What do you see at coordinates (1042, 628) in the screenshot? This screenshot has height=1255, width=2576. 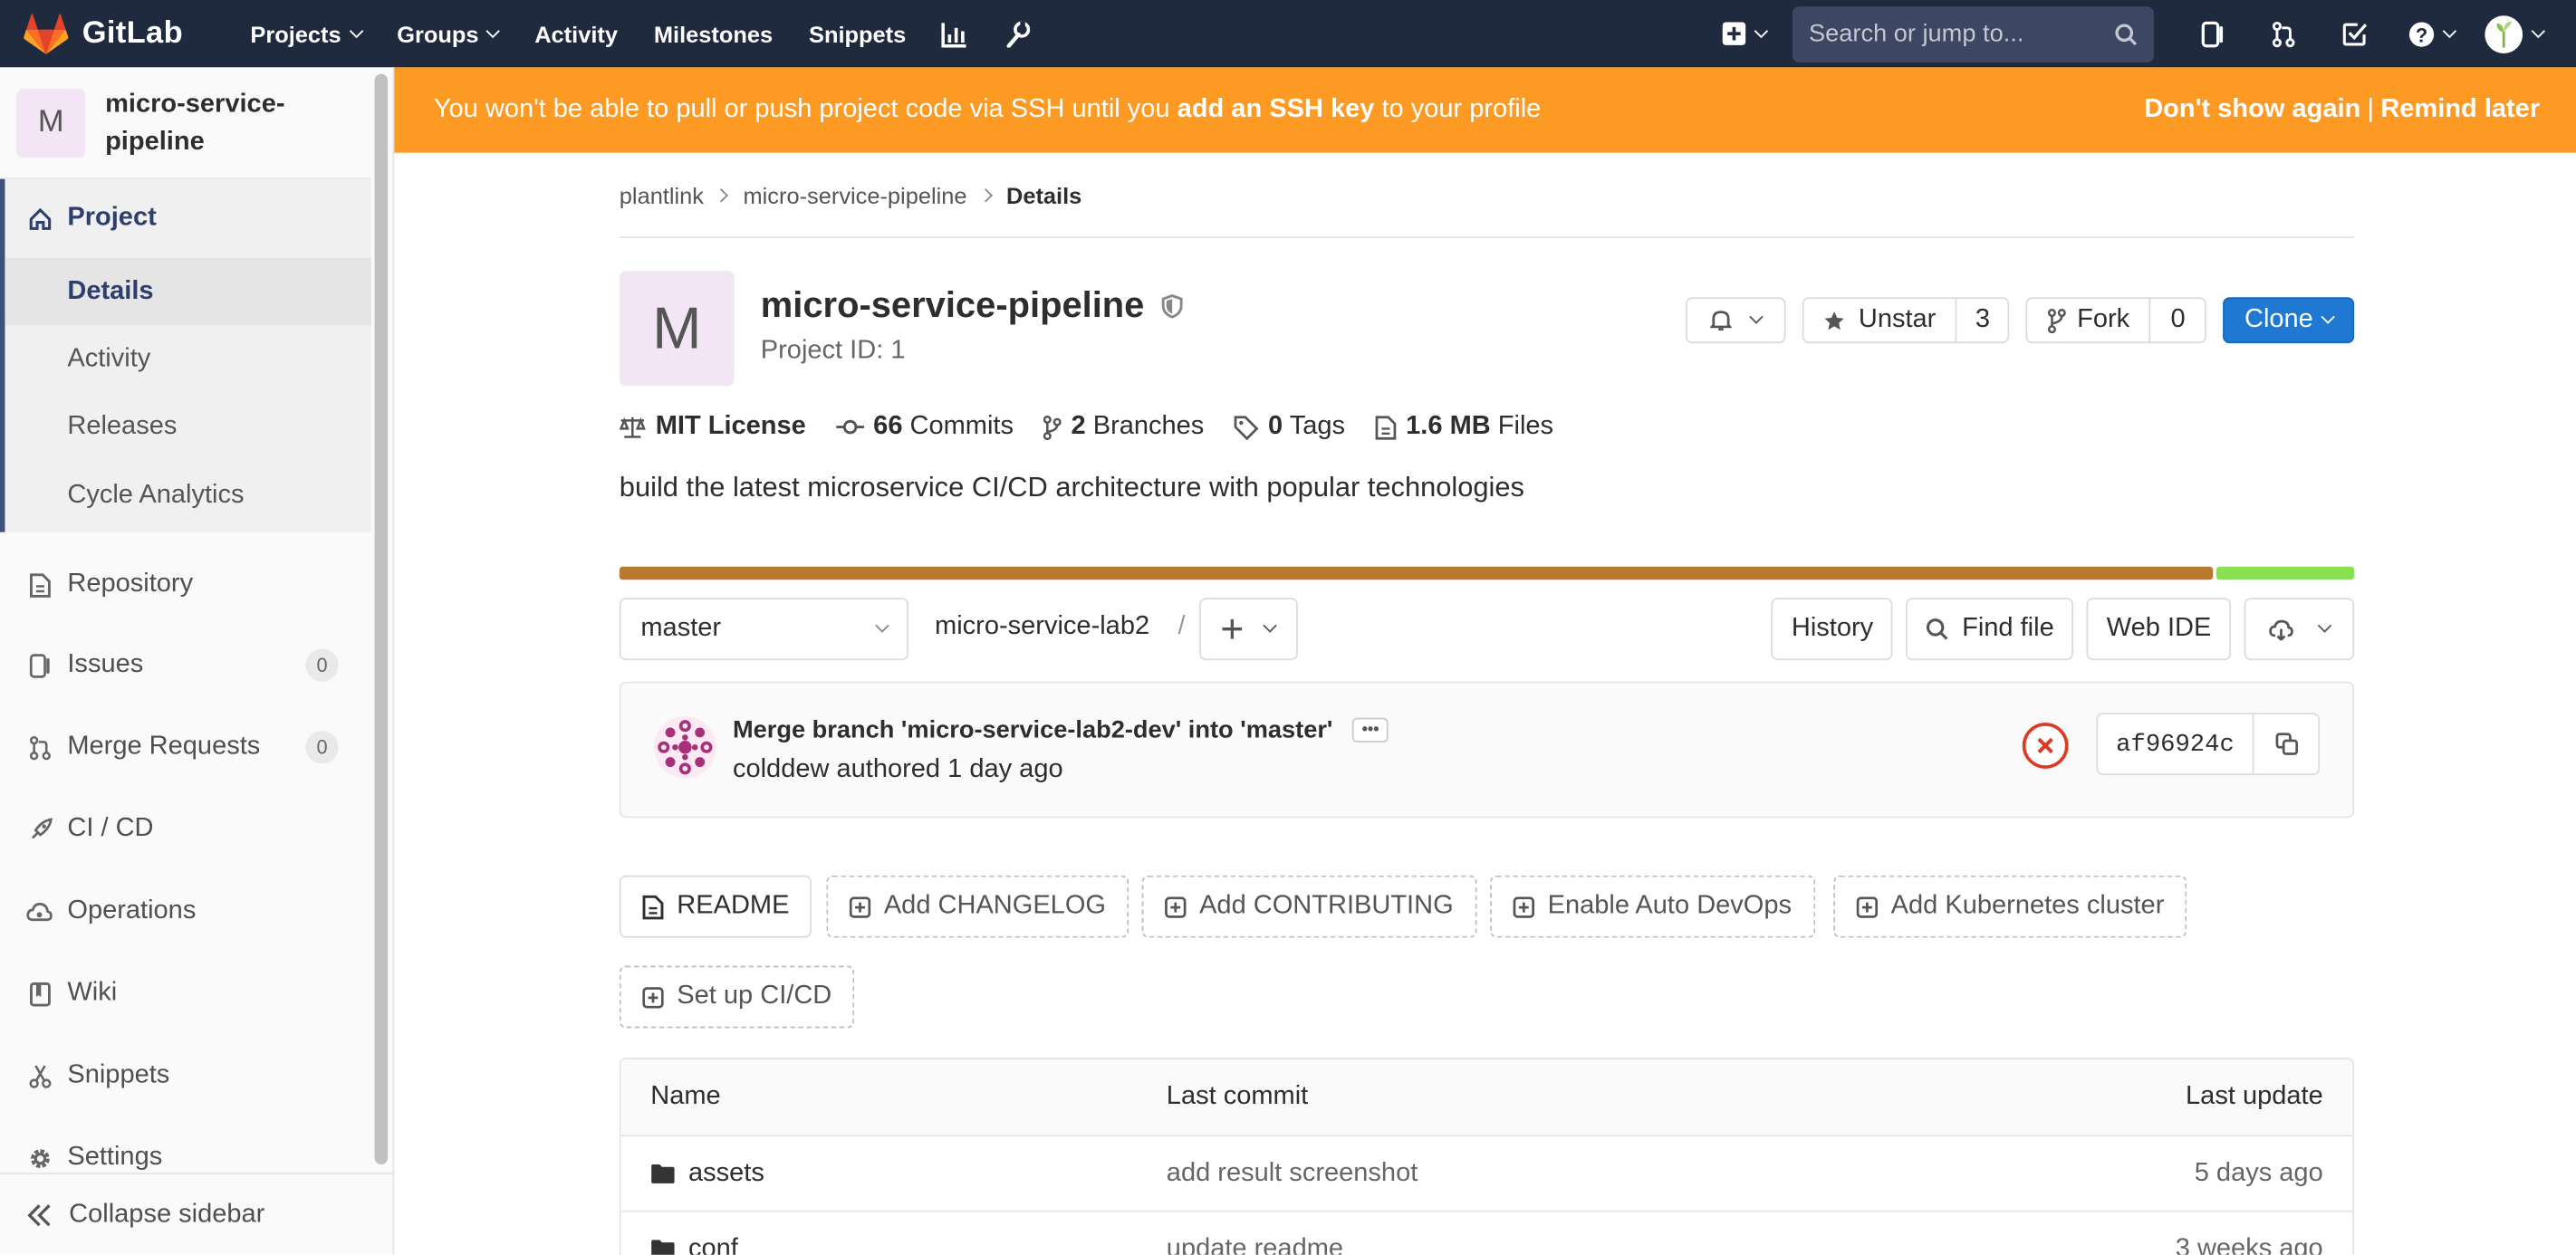 I see `path-segment: micro-service-lab2` at bounding box center [1042, 628].